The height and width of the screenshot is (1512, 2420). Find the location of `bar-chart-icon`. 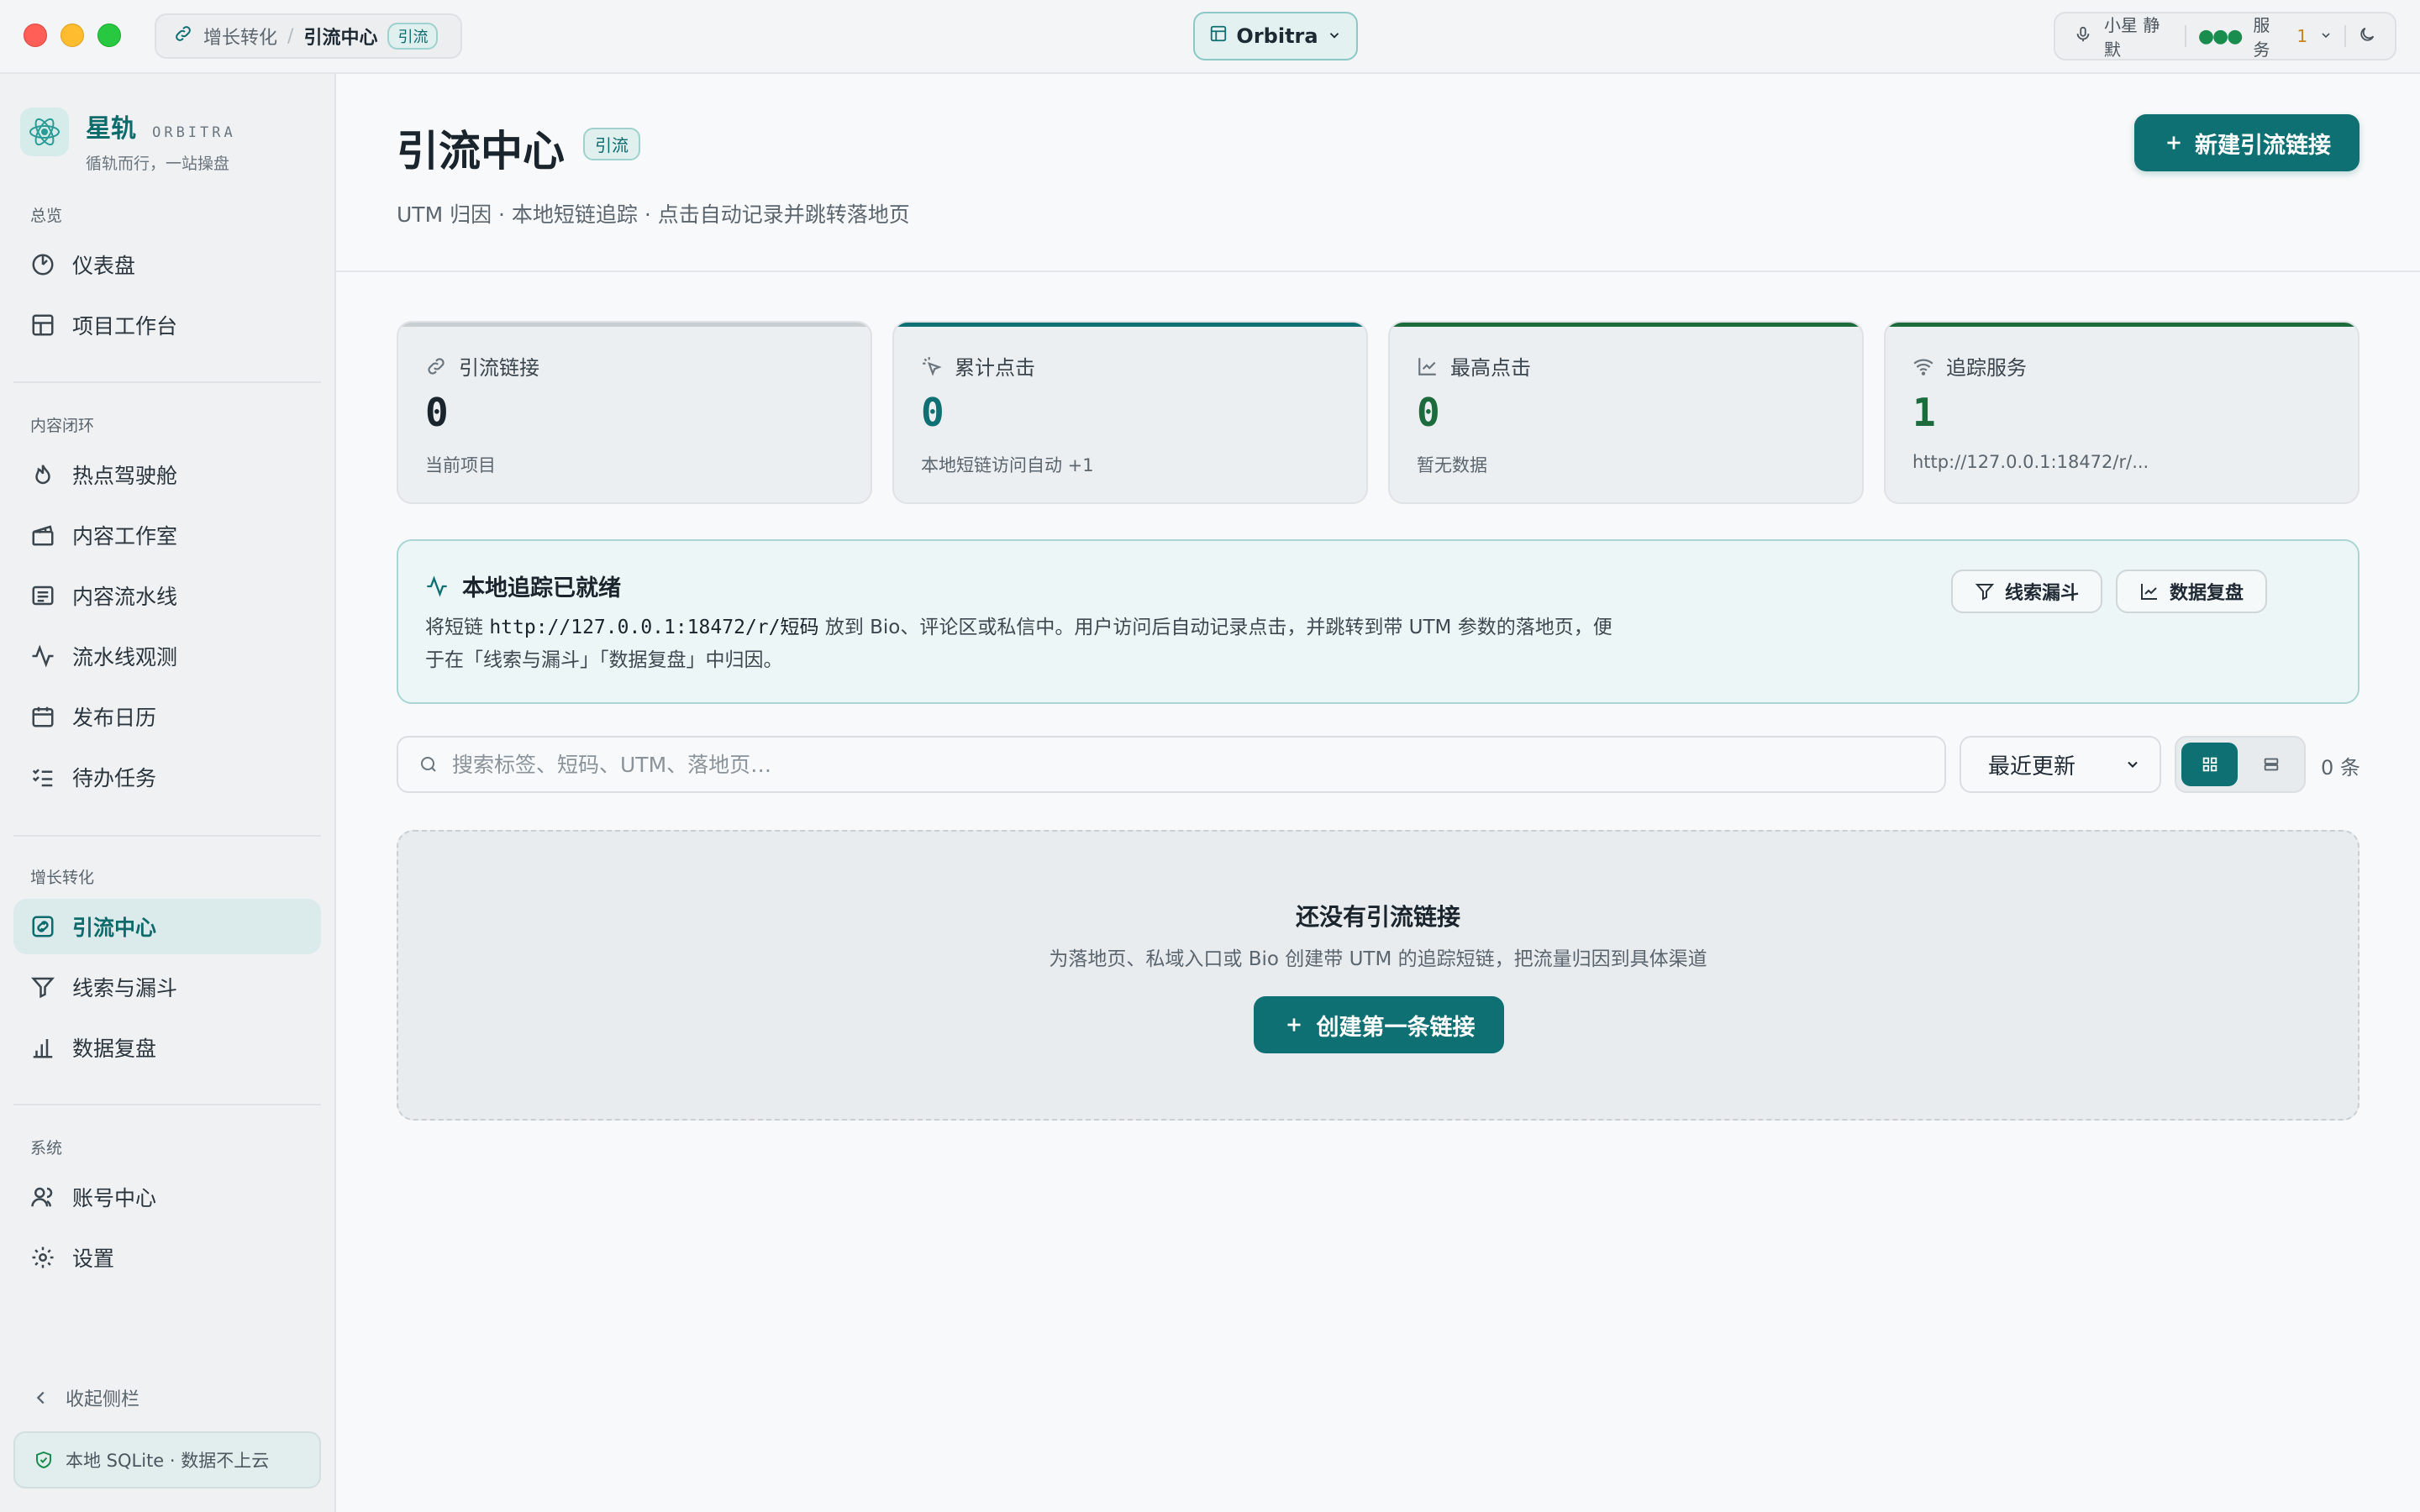

bar-chart-icon is located at coordinates (43, 1048).